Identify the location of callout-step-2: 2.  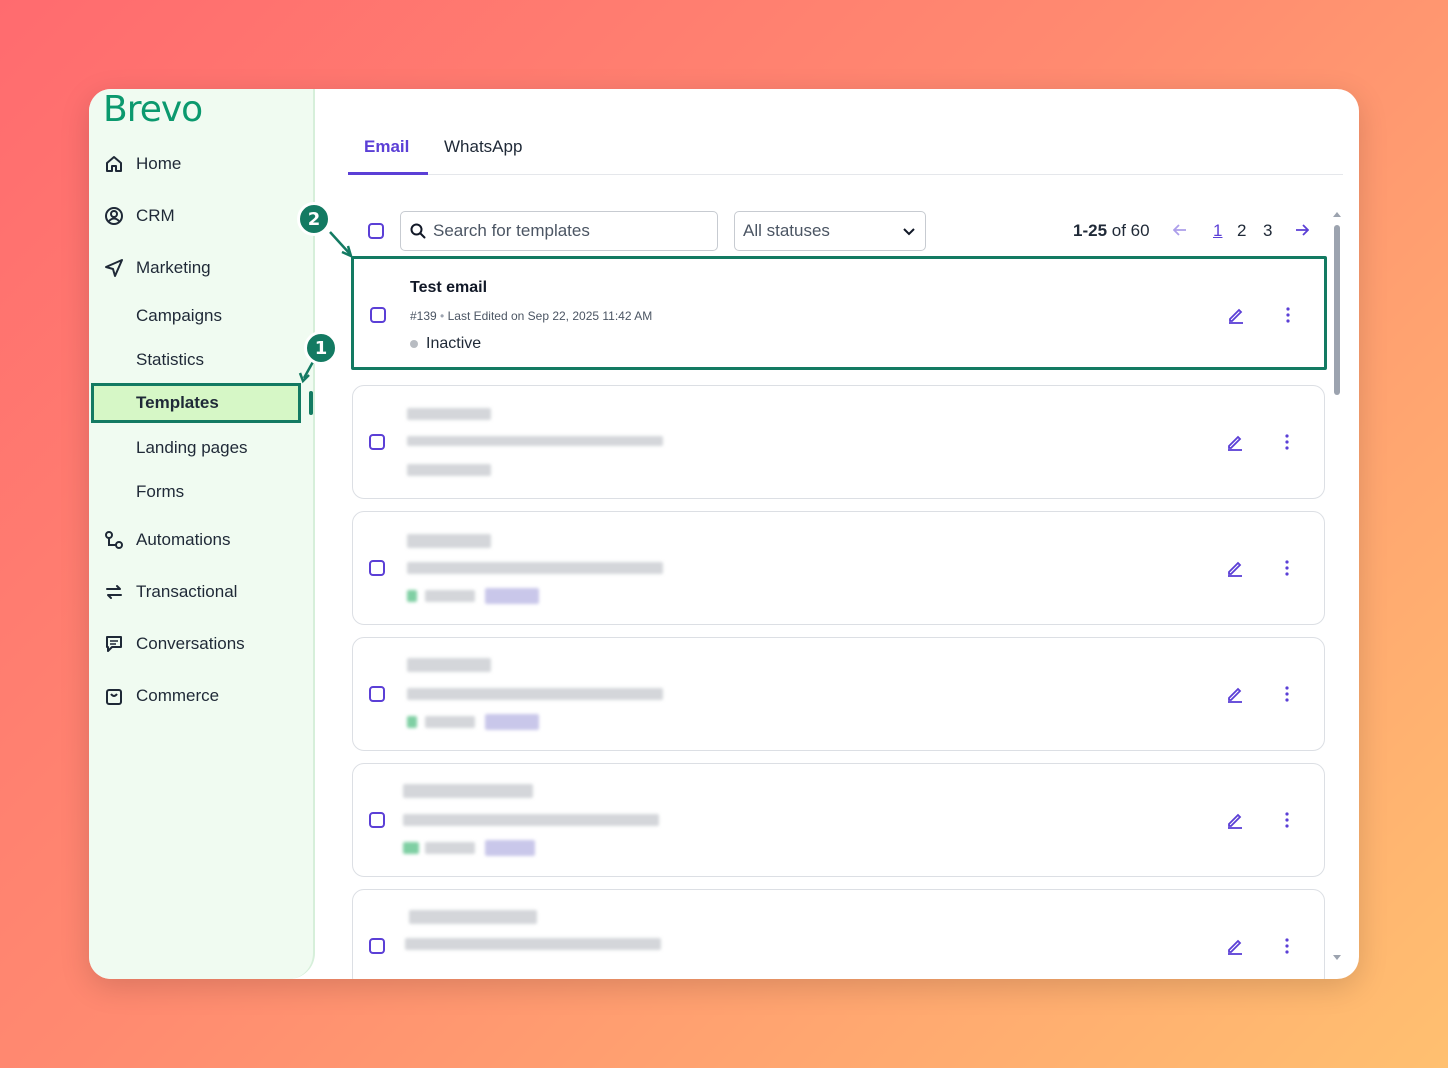
(314, 219).